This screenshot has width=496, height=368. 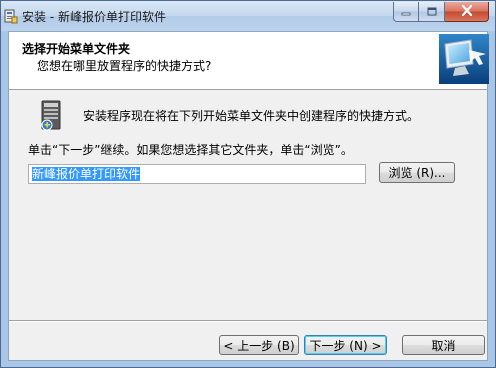 I want to click on maximize-icon, so click(x=432, y=12).